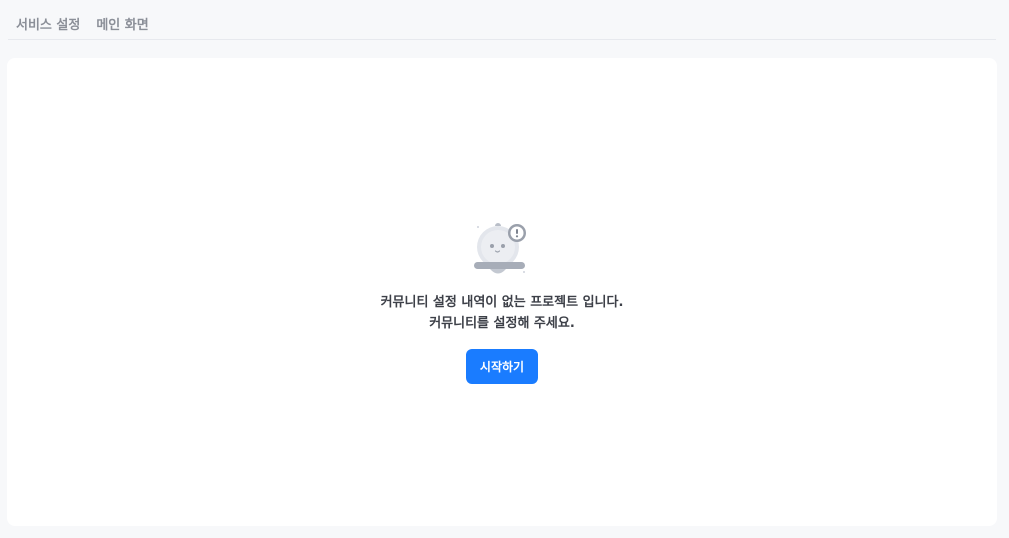 This screenshot has height=538, width=1009. What do you see at coordinates (82, 23) in the screenshot?
I see `breadcrumb: 서비스 설정 메인 화면` at bounding box center [82, 23].